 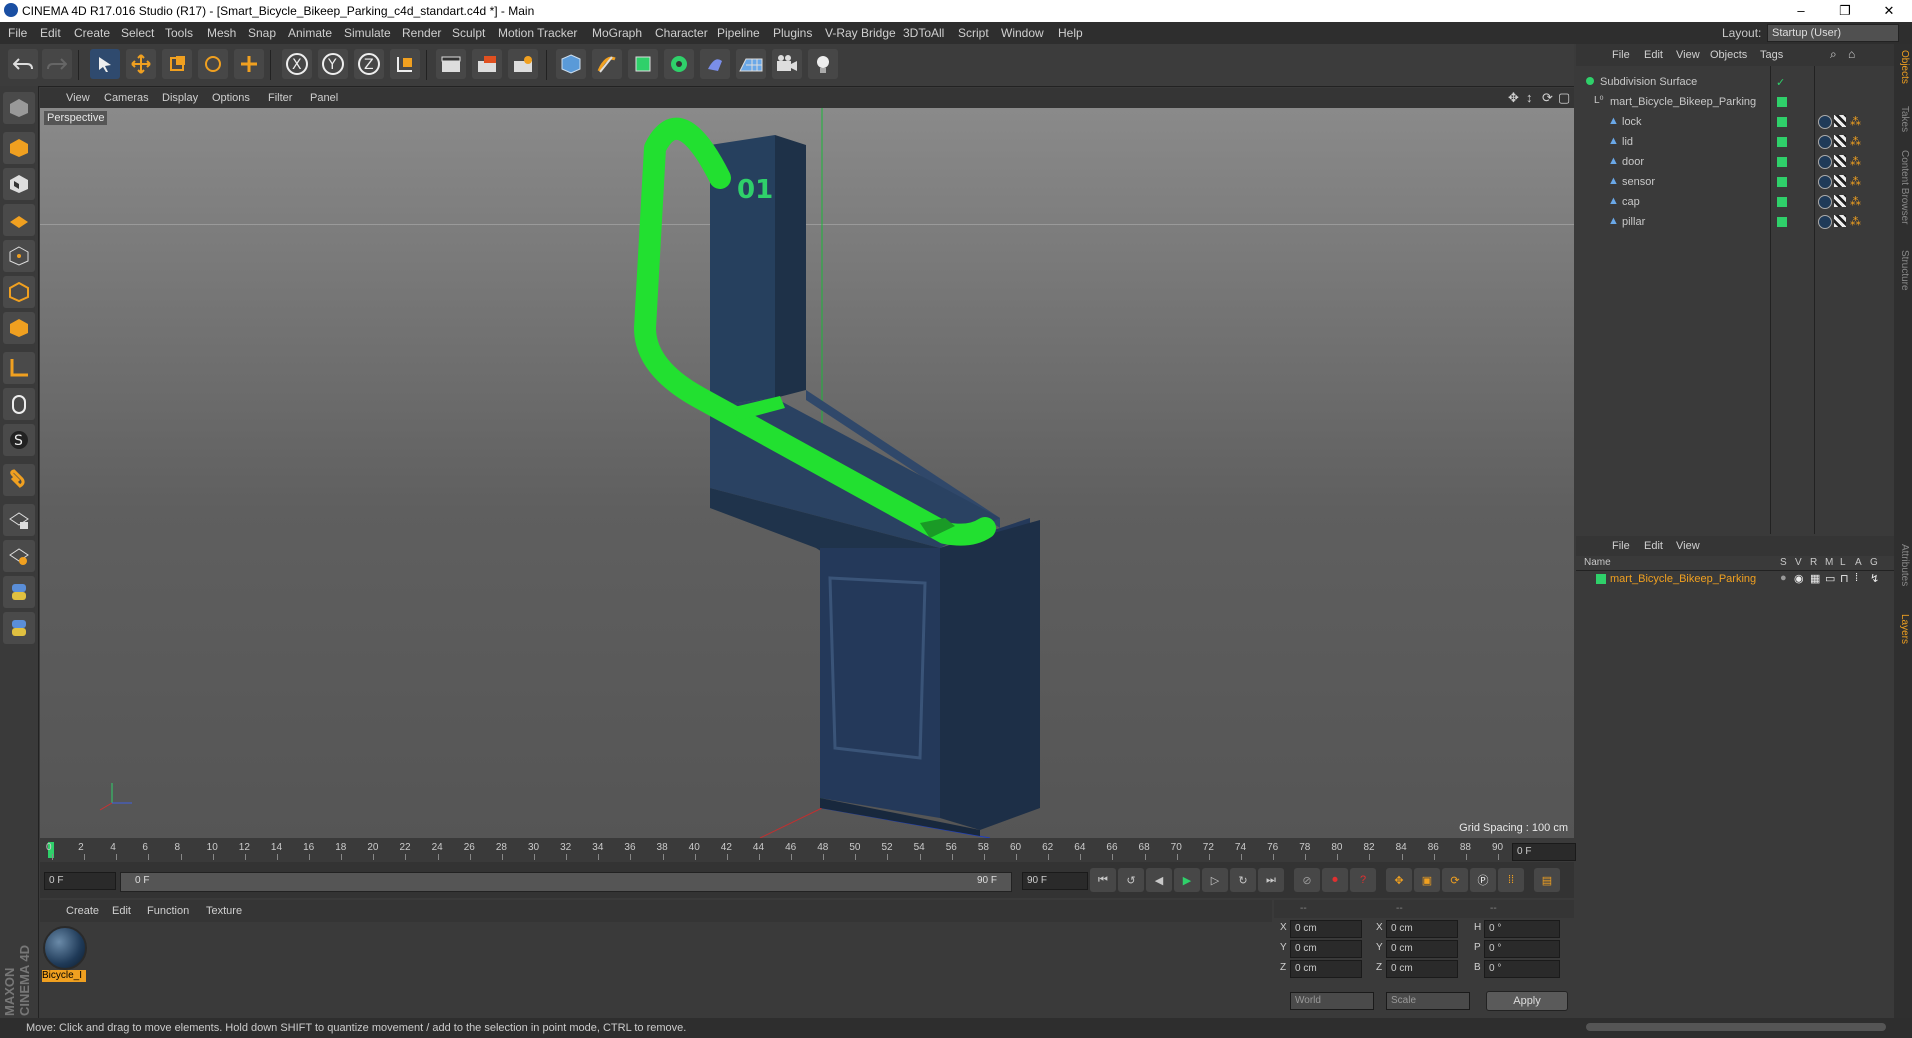 I want to click on make-editable-button, so click(x=19, y=108).